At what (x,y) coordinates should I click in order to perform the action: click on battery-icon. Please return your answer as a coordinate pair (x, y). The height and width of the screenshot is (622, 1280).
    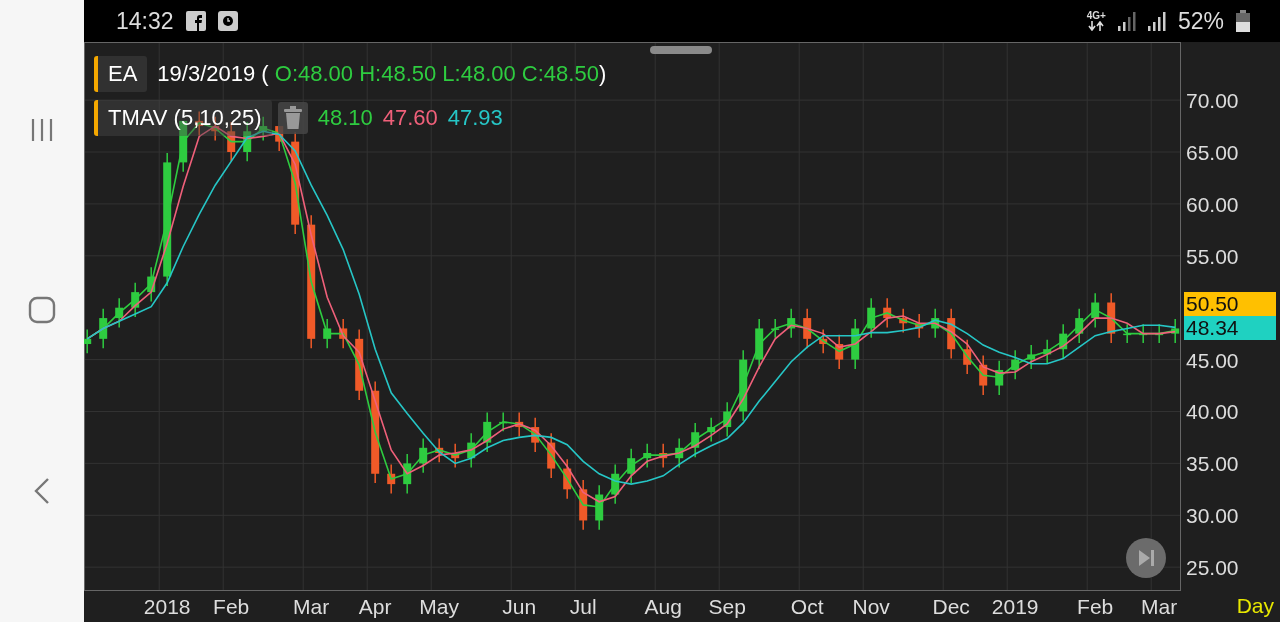
    Looking at the image, I should click on (1243, 21).